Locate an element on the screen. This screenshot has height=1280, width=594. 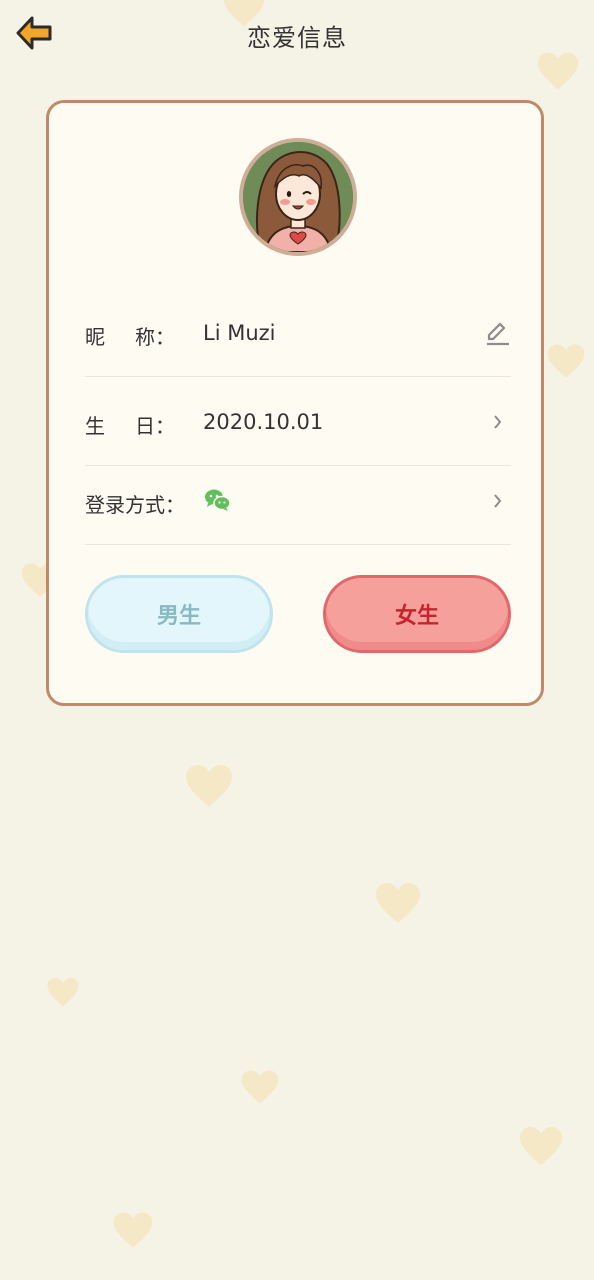
nickname-label: 昵 称： is located at coordinates (130, 335).